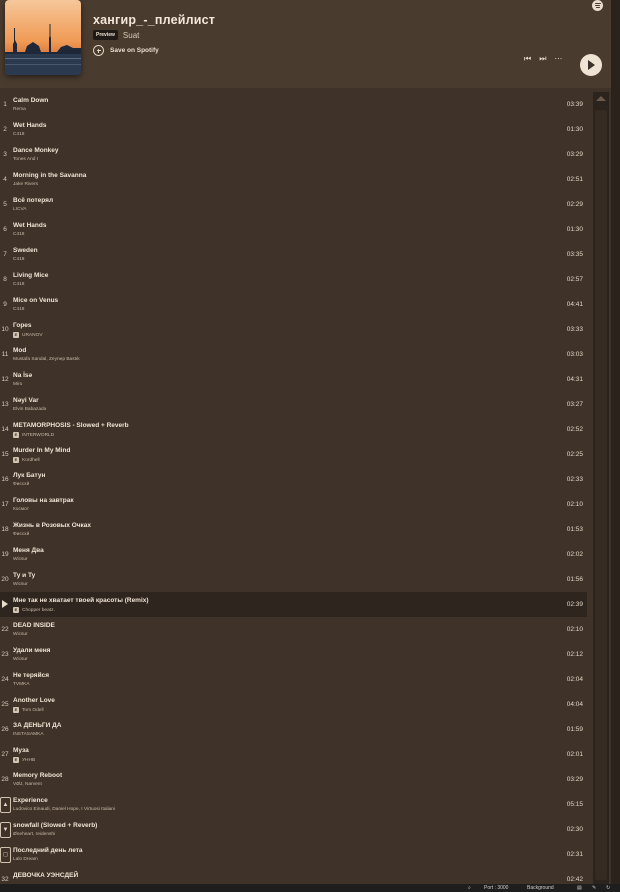 The width and height of the screenshot is (620, 892). What do you see at coordinates (293, 854) in the screenshot?
I see `track-row: ◻ Последний день лета Lalo Dream 02:31` at bounding box center [293, 854].